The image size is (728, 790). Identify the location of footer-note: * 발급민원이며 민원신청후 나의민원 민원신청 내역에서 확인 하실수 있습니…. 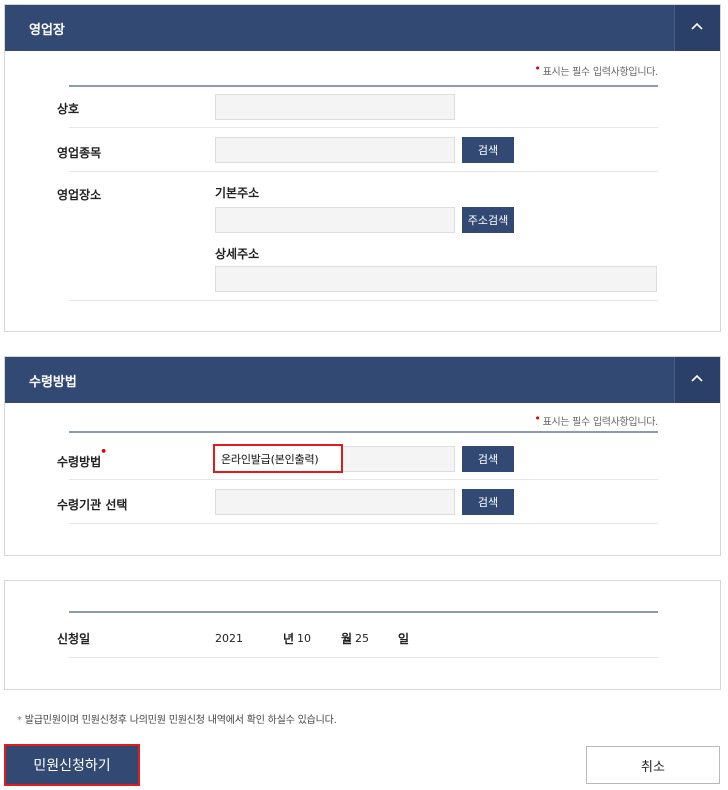
(177, 720).